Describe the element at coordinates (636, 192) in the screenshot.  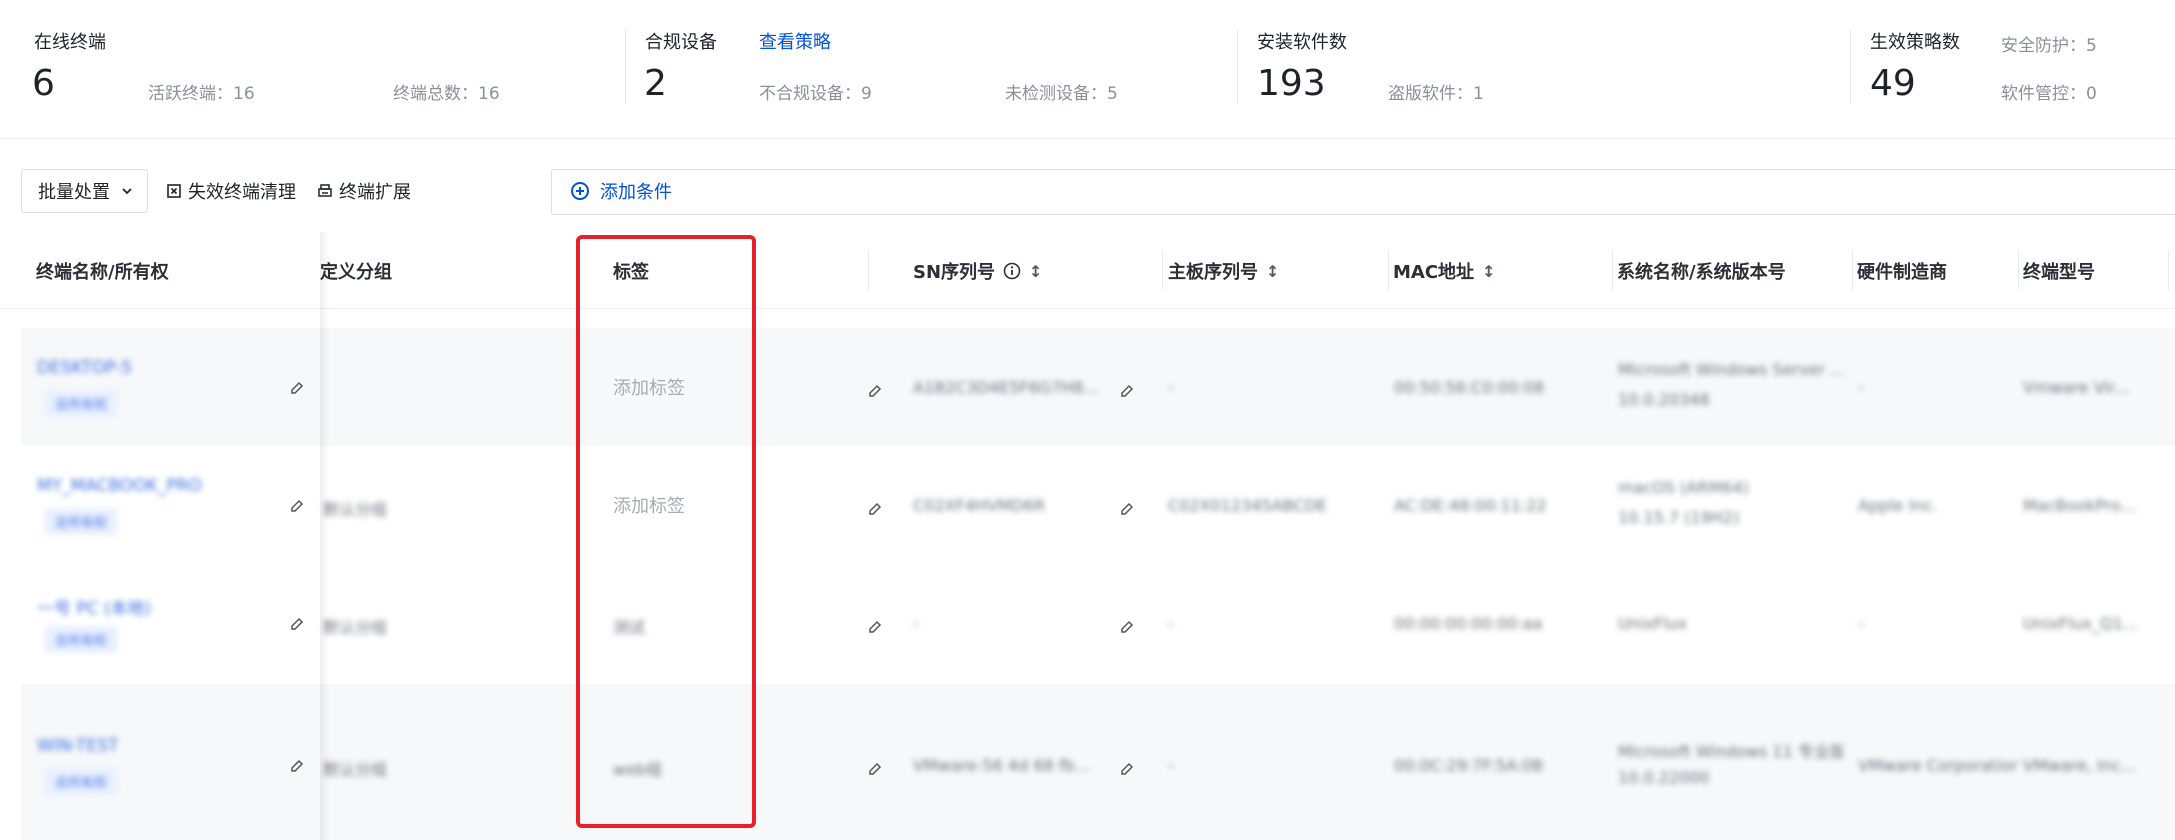
I see `add-condition-label: 添加条件` at that location.